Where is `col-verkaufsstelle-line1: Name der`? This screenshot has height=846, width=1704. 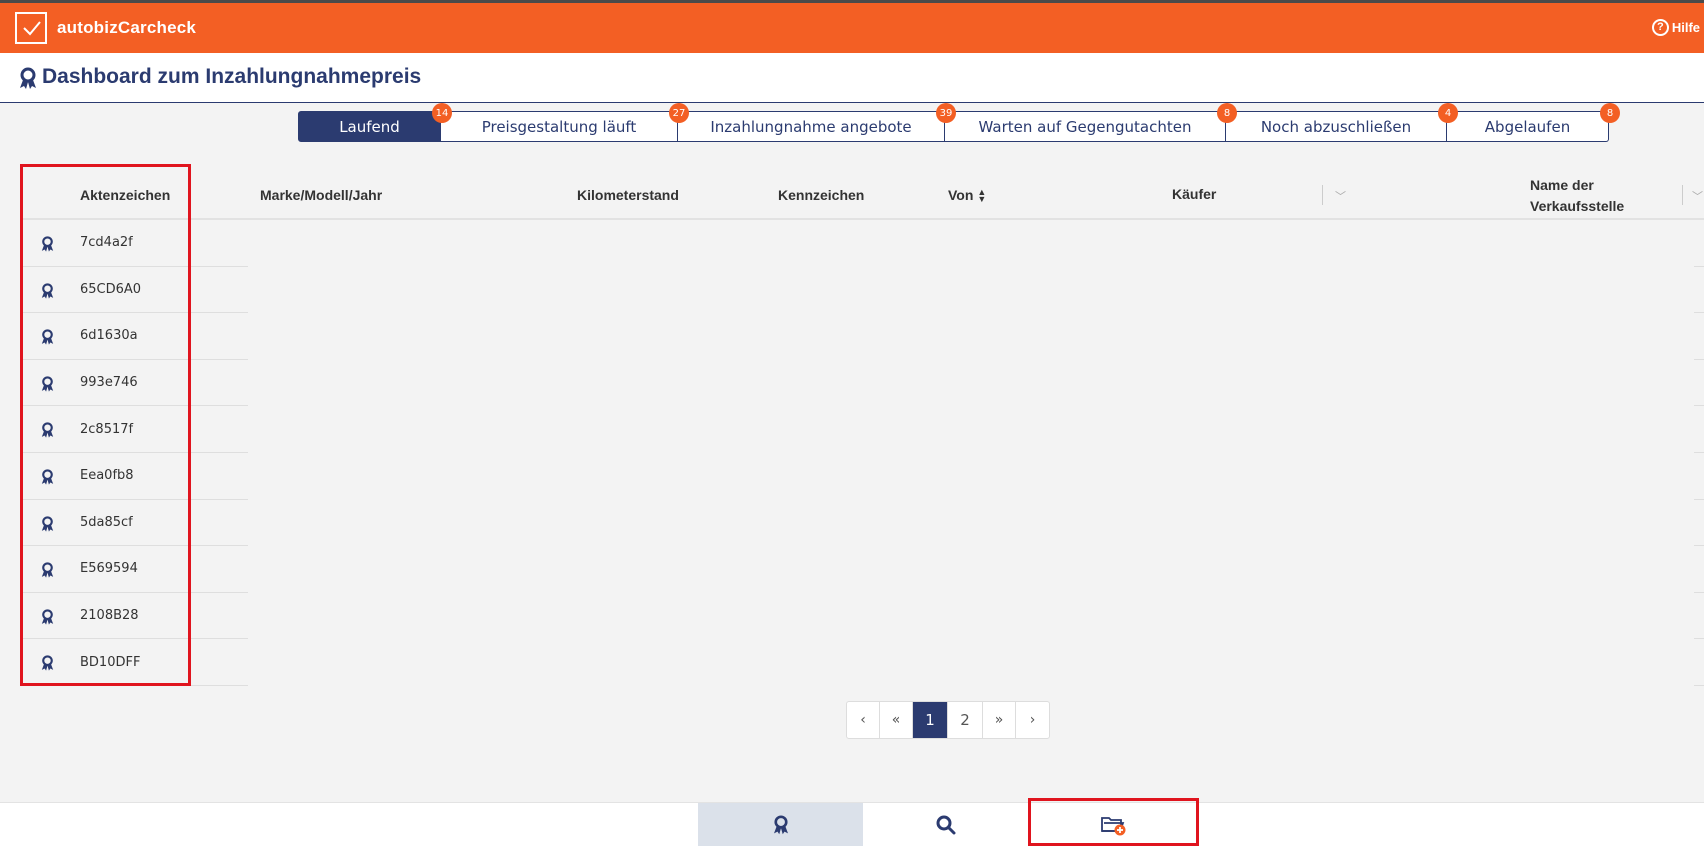
col-verkaufsstelle-line1: Name der is located at coordinates (1562, 185).